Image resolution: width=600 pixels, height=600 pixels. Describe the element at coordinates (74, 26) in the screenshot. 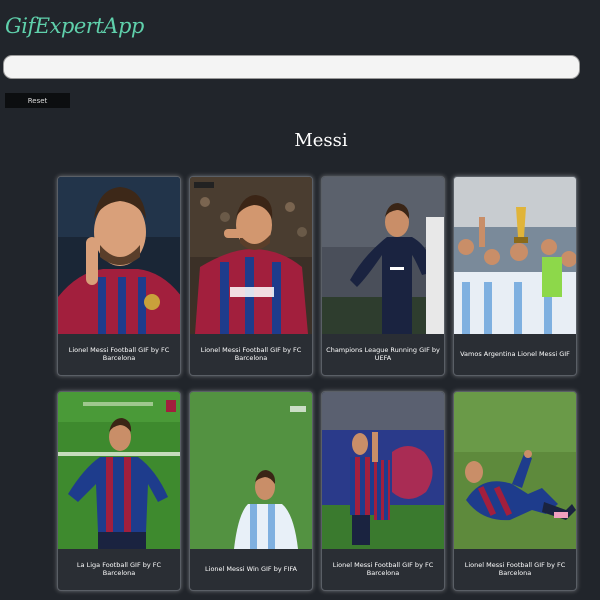

I see `app-title: GifExpertApp` at that location.